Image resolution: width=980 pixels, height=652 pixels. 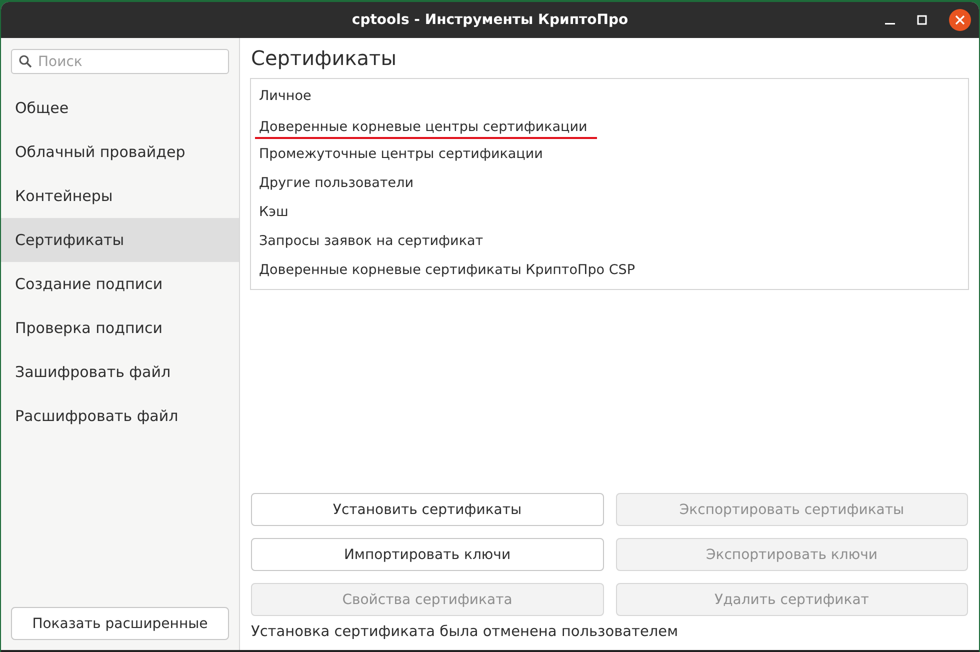 What do you see at coordinates (120, 61) in the screenshot?
I see `search-field: Поиск` at bounding box center [120, 61].